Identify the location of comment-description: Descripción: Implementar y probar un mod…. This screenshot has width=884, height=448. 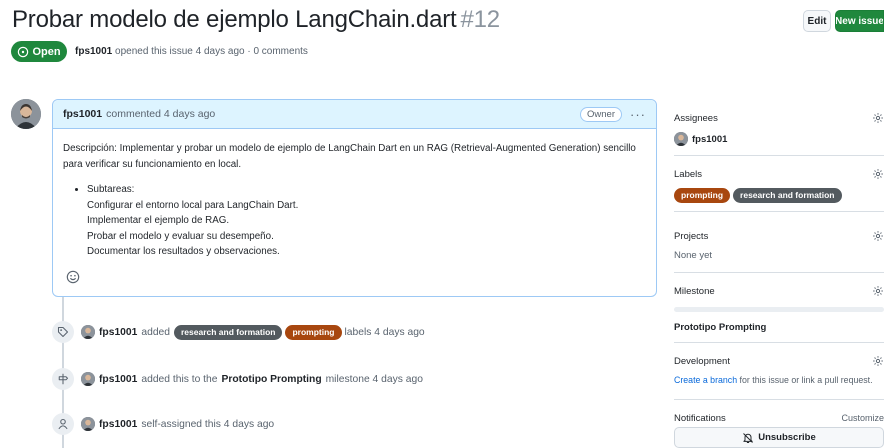
(349, 156).